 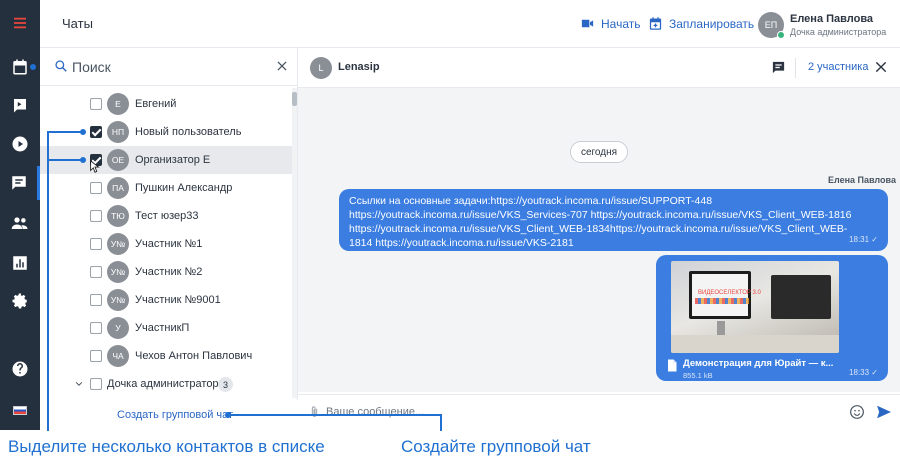 What do you see at coordinates (294, 99) in the screenshot?
I see `scrollbar-thumb` at bounding box center [294, 99].